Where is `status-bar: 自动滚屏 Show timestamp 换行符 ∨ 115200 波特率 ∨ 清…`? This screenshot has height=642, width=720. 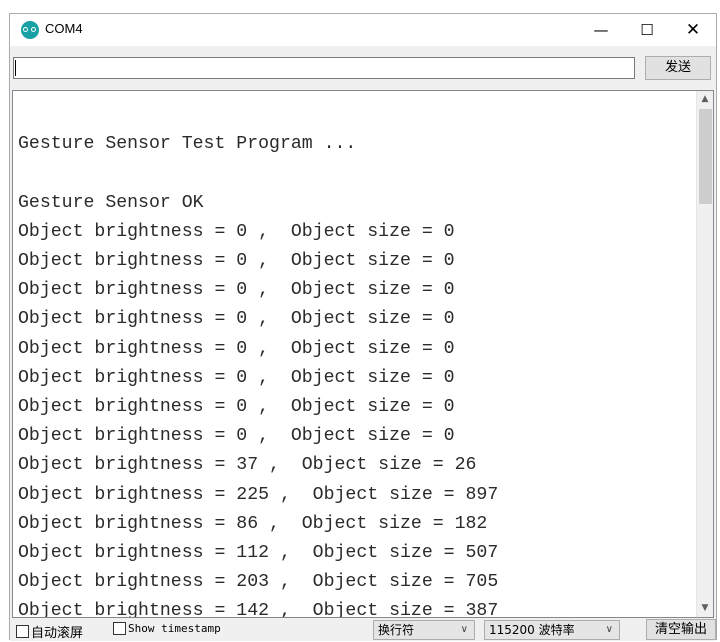 status-bar: 自动滚屏 Show timestamp 换行符 ∨ 115200 波特率 ∨ 清… is located at coordinates (363, 629).